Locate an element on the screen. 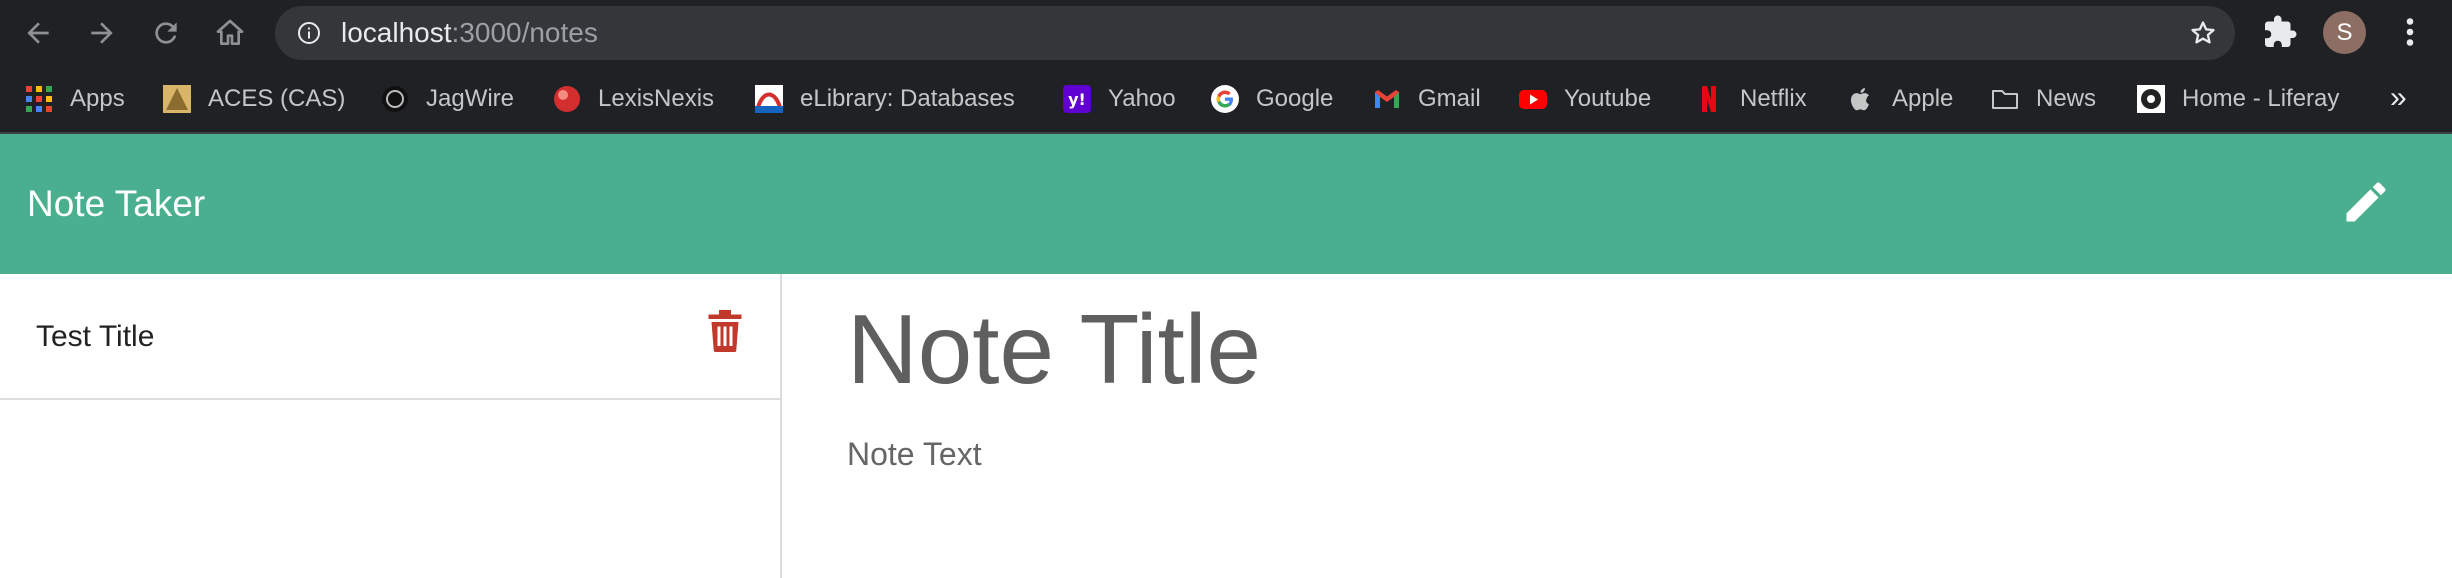 This screenshot has width=2452, height=578. svg-text: y! is located at coordinates (1077, 99).